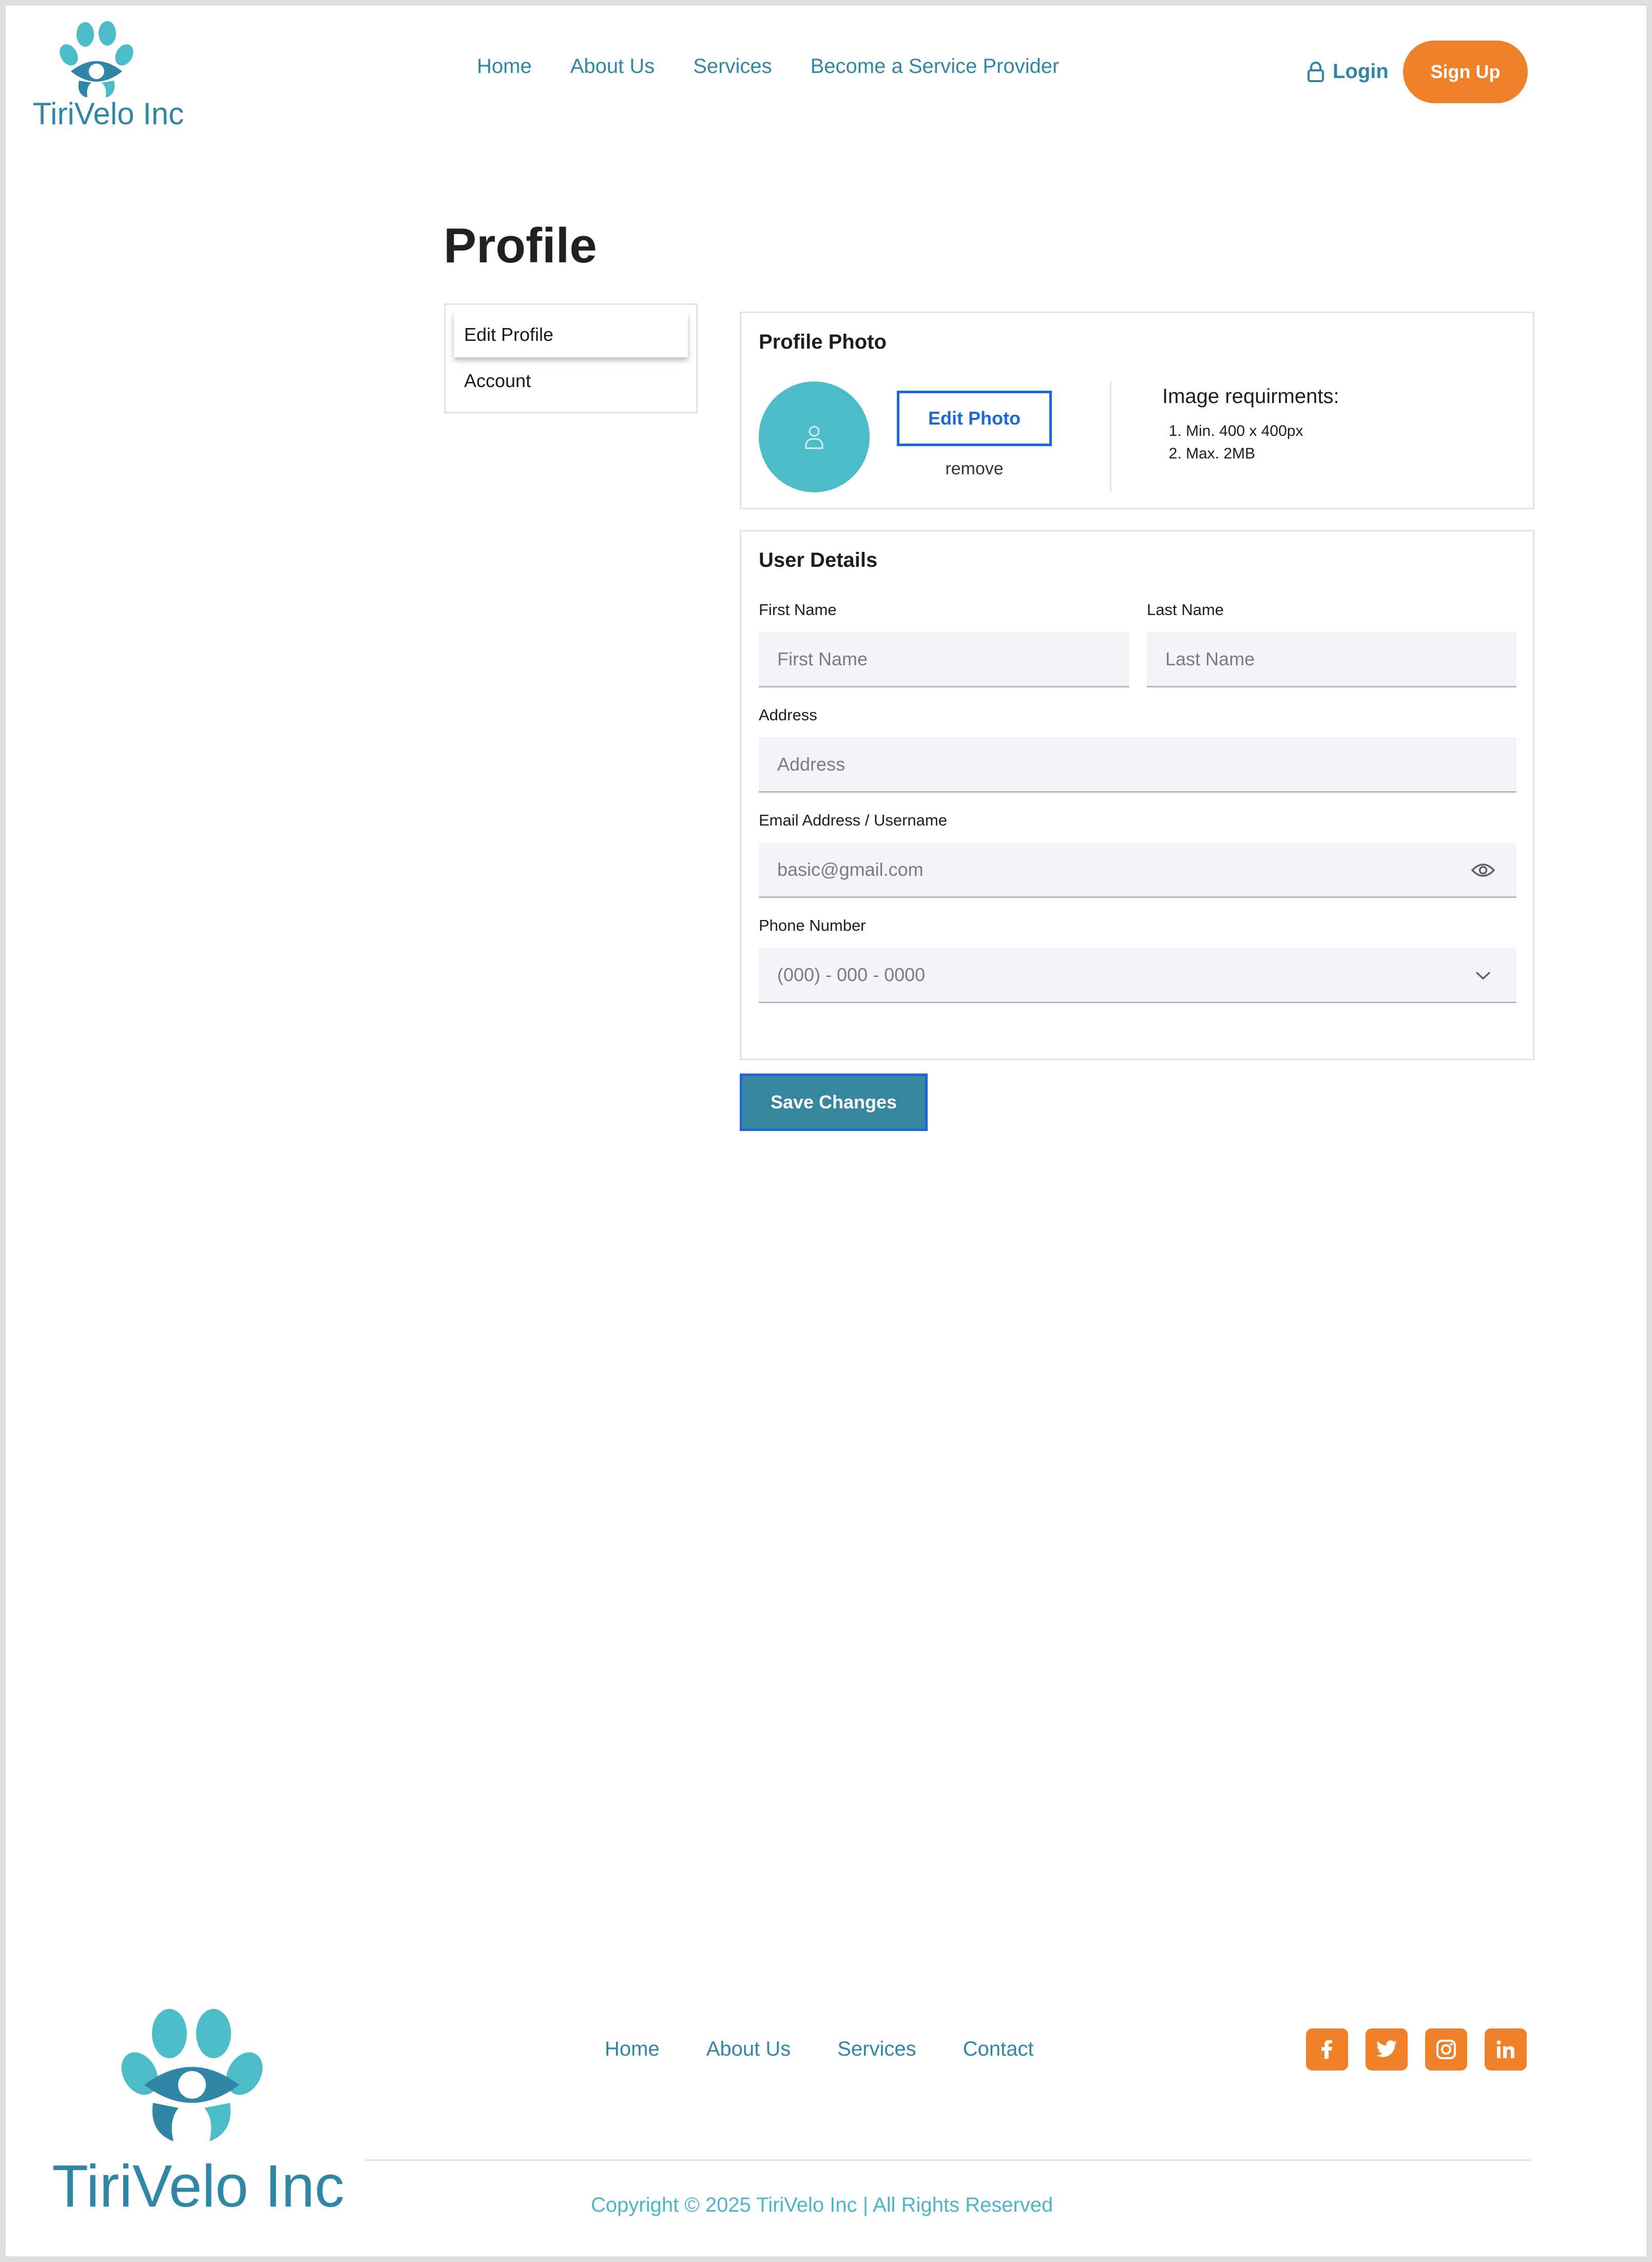 Image resolution: width=1652 pixels, height=2262 pixels. What do you see at coordinates (823, 342) in the screenshot?
I see `profile-photo-title: Profile Photo` at bounding box center [823, 342].